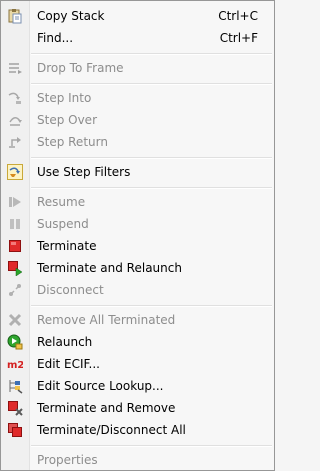 This screenshot has width=320, height=471. What do you see at coordinates (63, 224) in the screenshot?
I see `menu-item-label: Suspend` at bounding box center [63, 224].